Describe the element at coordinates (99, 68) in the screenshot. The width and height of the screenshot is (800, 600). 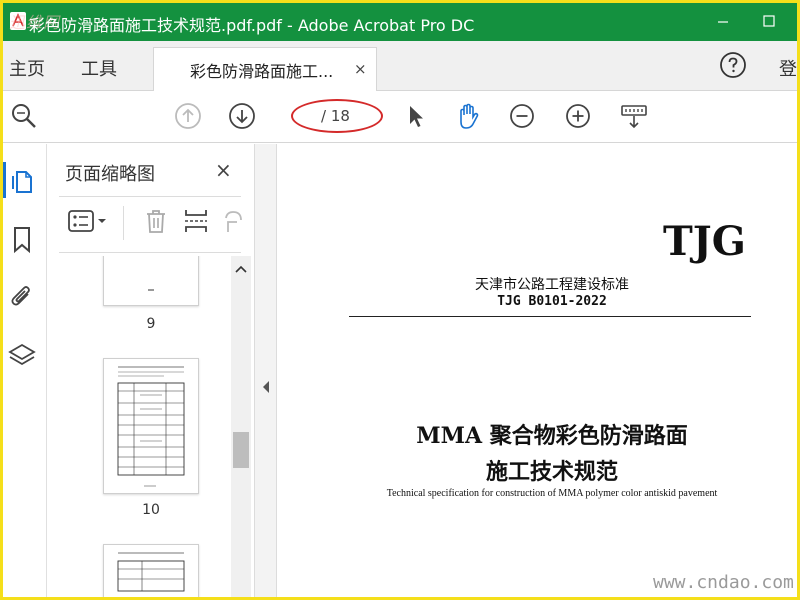
I see `tab-tools: 工具` at that location.